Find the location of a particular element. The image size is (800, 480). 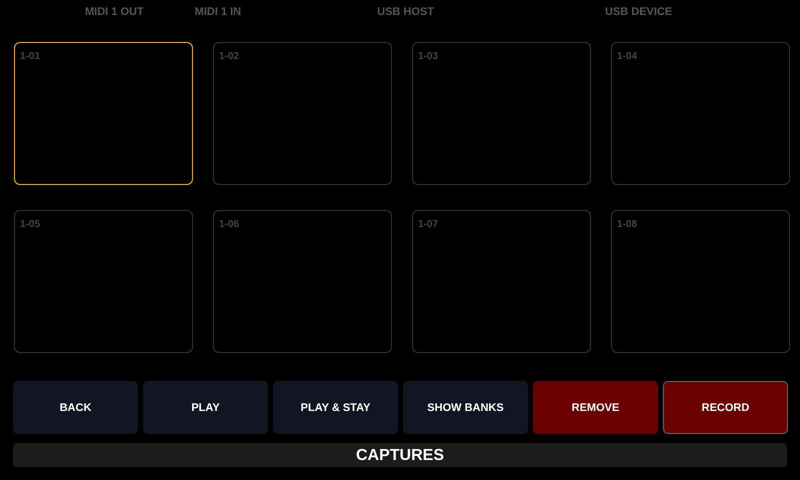

slot-label: 1-01 is located at coordinates (30, 56).